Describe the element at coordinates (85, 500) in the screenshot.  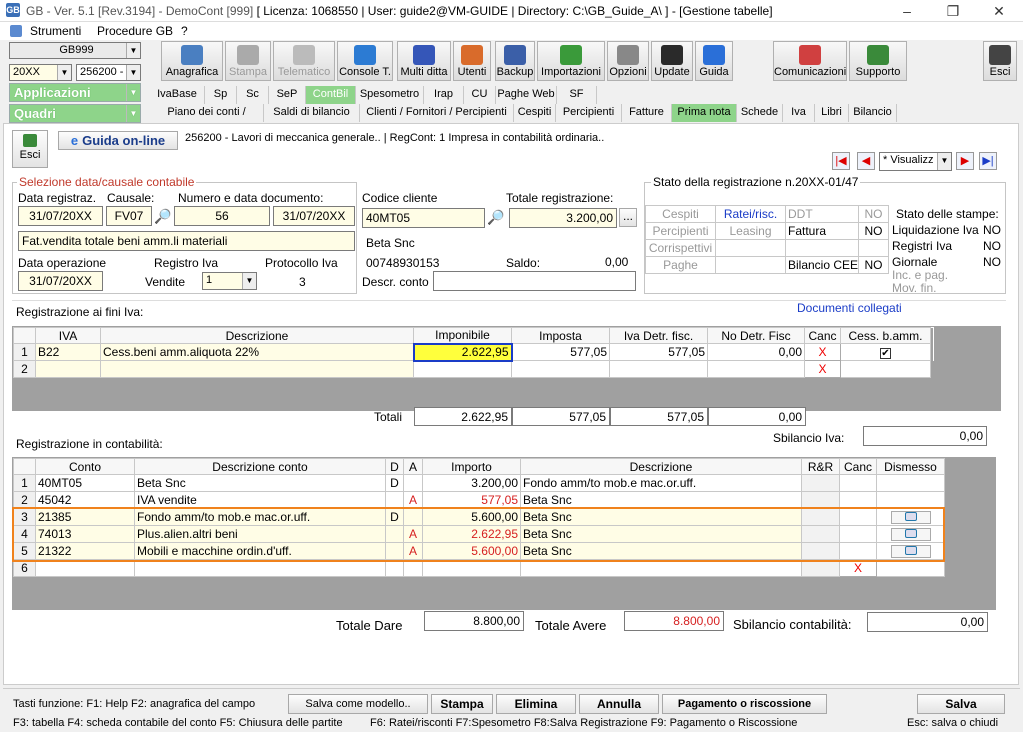
I see `conto-cell: 45042` at that location.